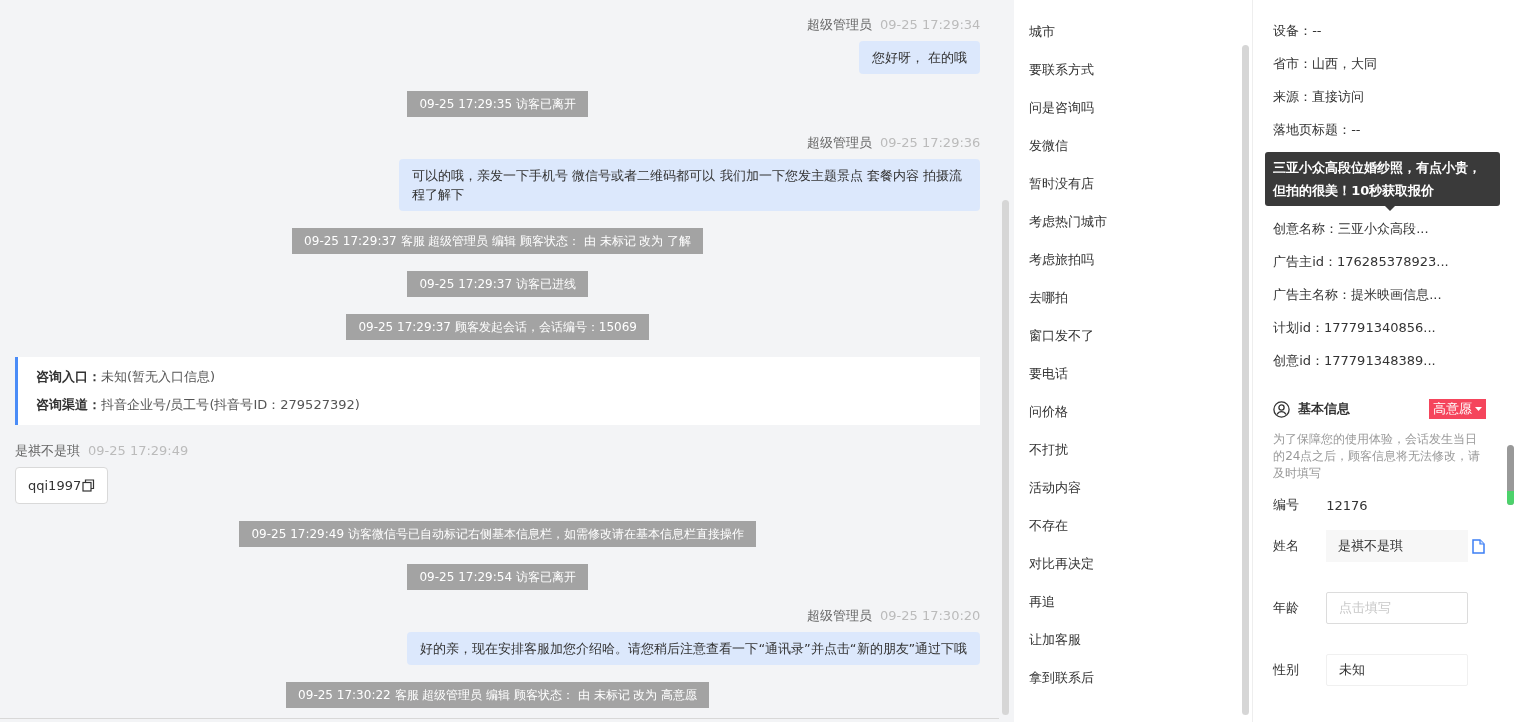  Describe the element at coordinates (497, 327) in the screenshot. I see `system-notice: 09-25 17:29:37 顾客发起会话，会话编号：15069` at that location.